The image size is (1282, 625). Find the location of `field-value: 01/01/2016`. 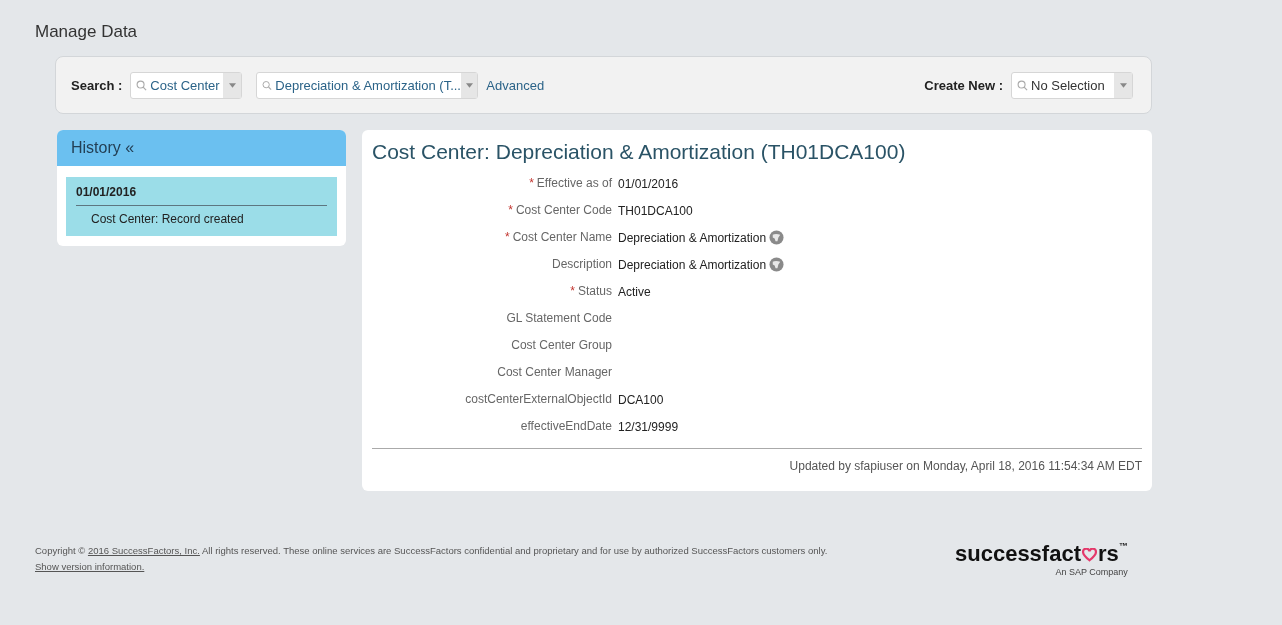

field-value: 01/01/2016 is located at coordinates (648, 183).